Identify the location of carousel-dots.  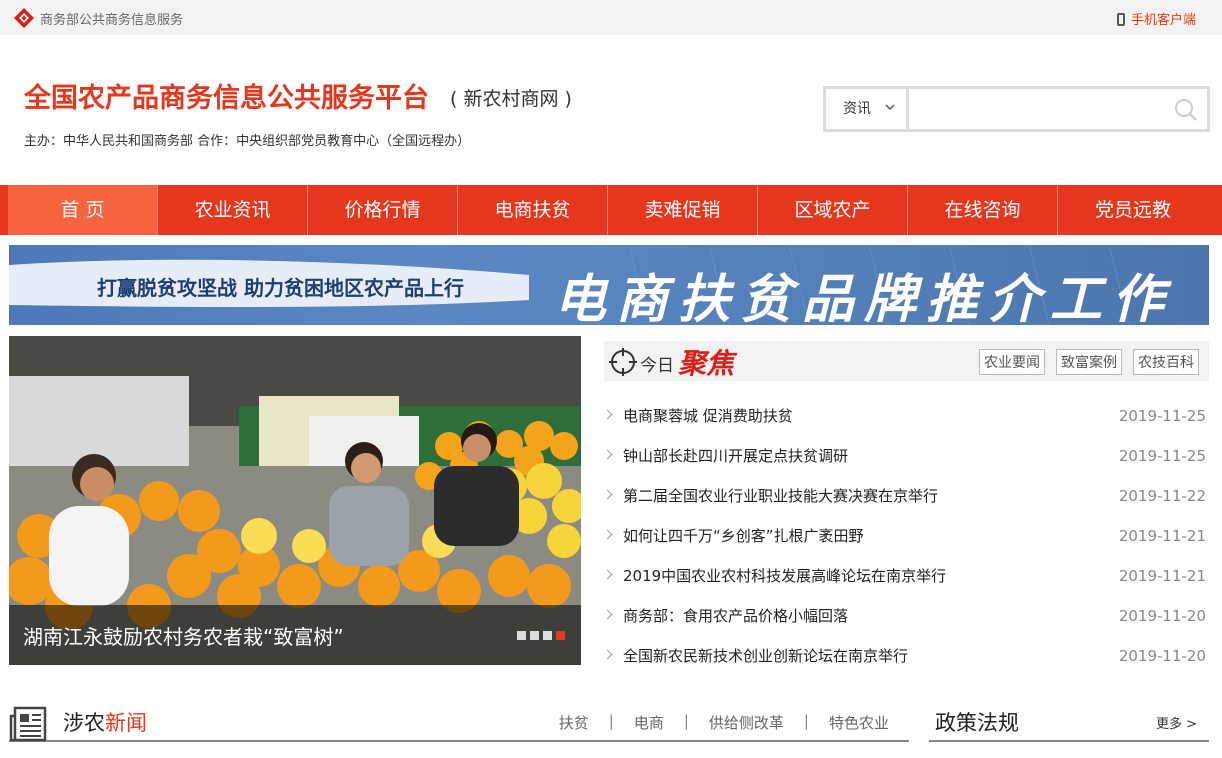
(541, 635).